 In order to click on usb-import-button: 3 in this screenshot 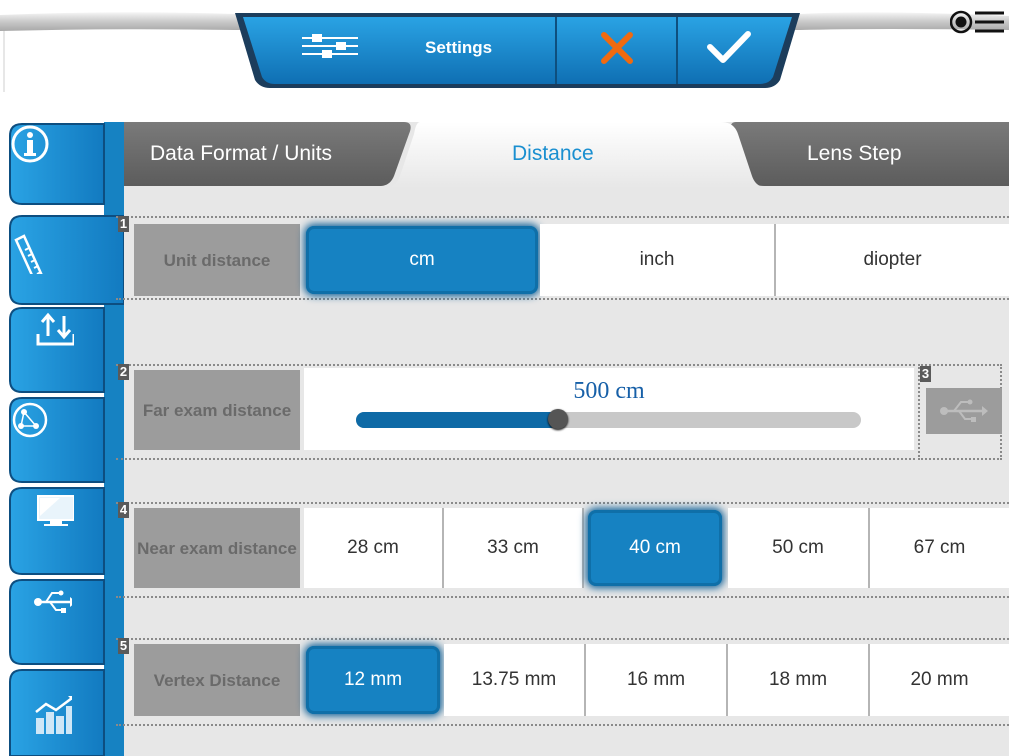, I will do `click(960, 412)`.